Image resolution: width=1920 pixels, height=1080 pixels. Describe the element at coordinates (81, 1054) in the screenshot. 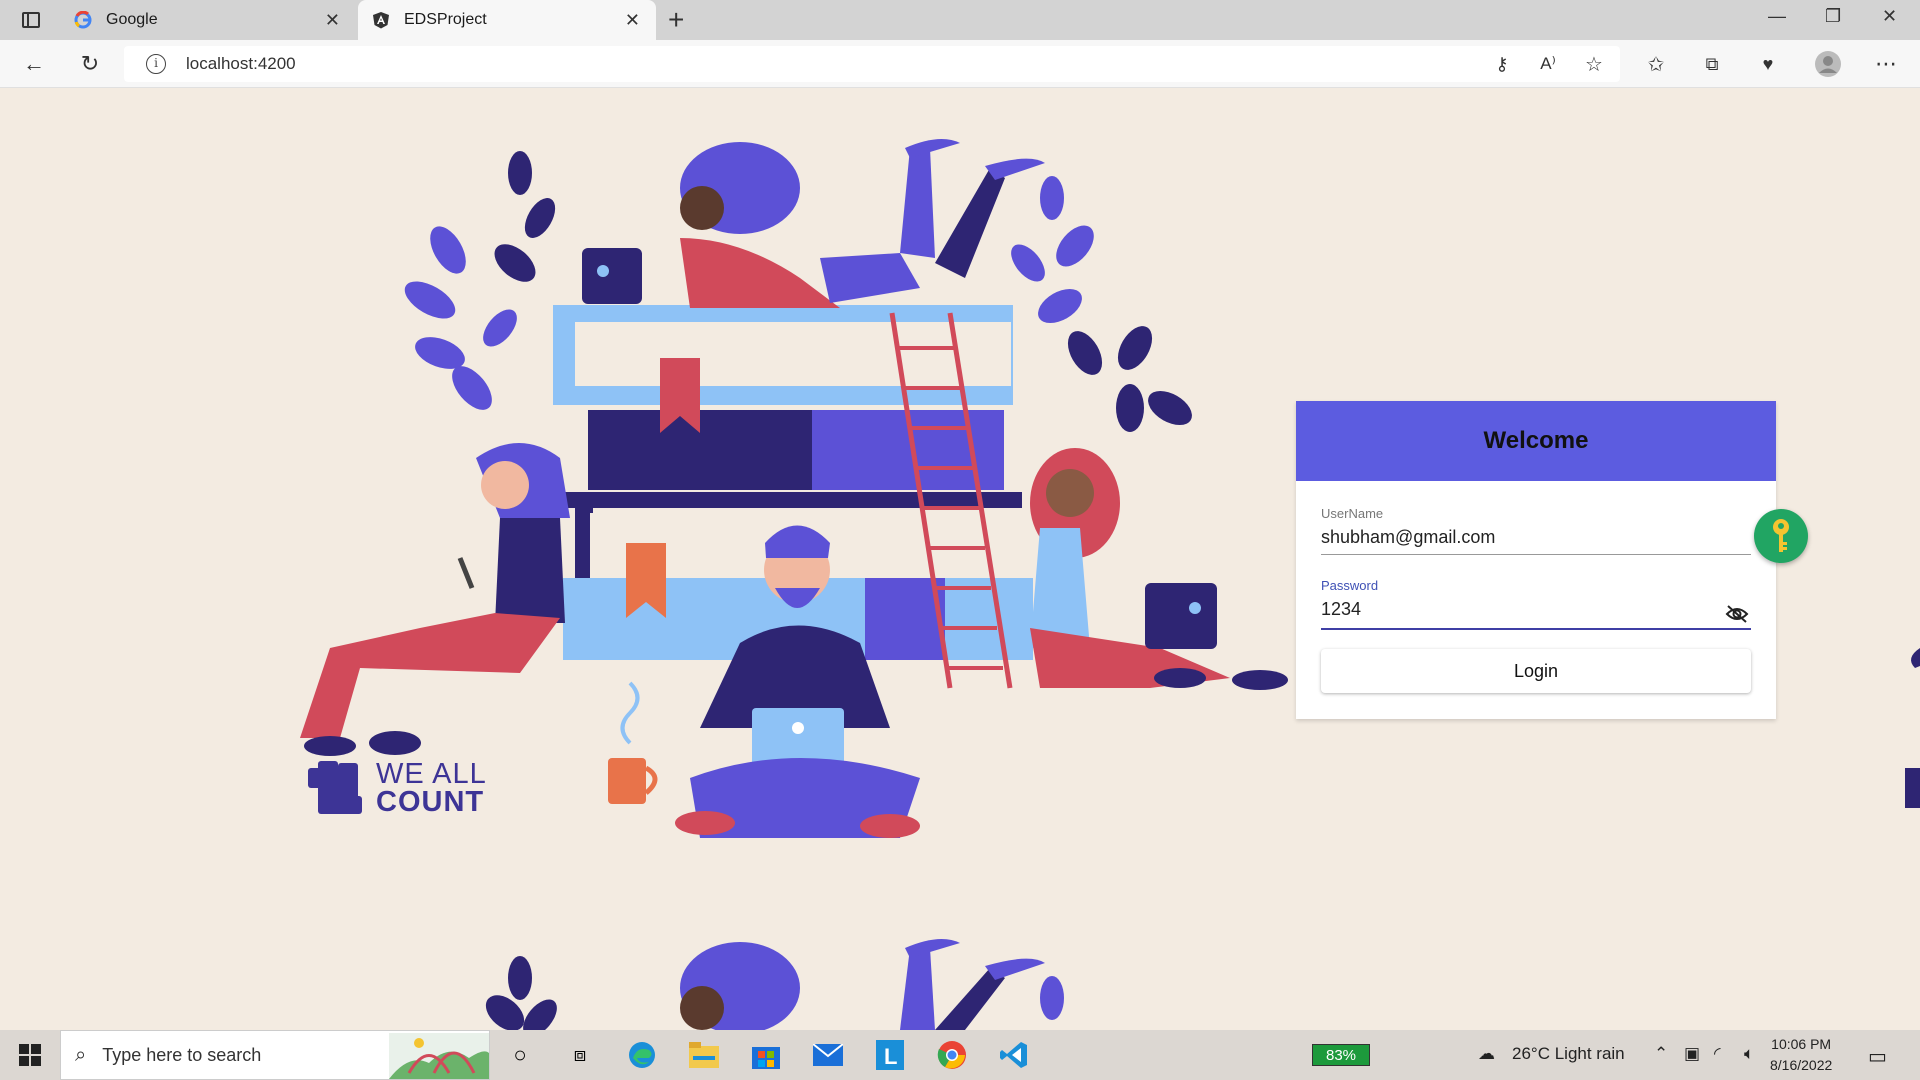

I see `search-icon: ⌕` at that location.